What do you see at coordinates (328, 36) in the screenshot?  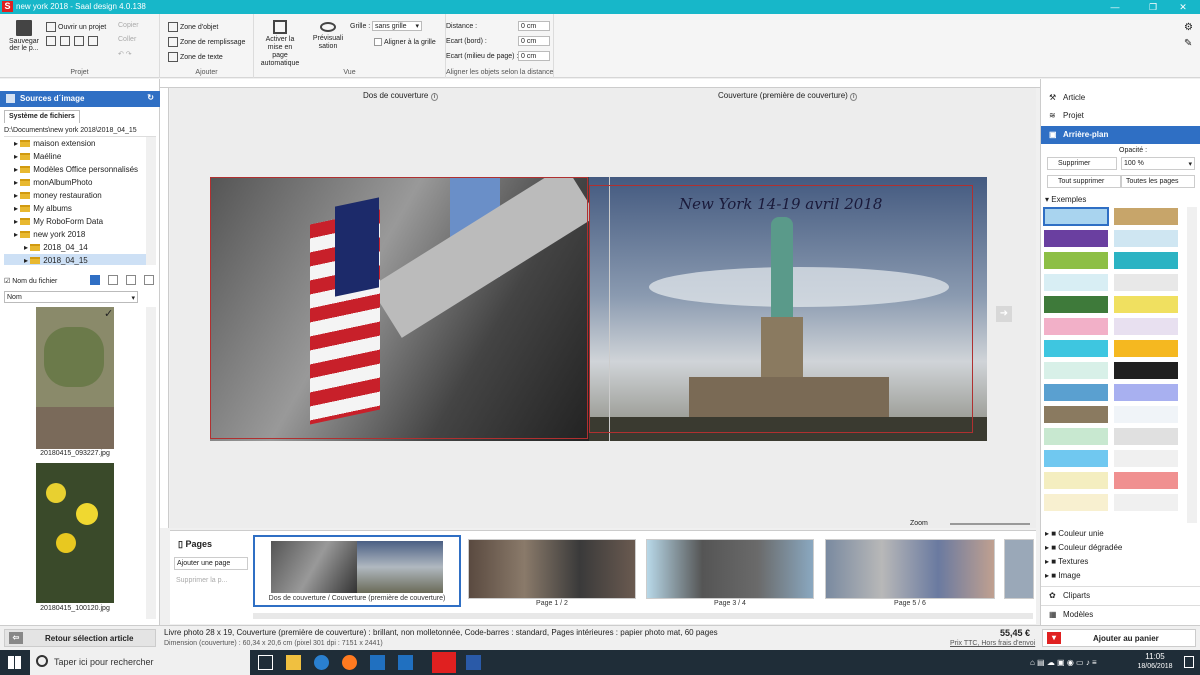 I see `preview-button: Prévisuali sation` at bounding box center [328, 36].